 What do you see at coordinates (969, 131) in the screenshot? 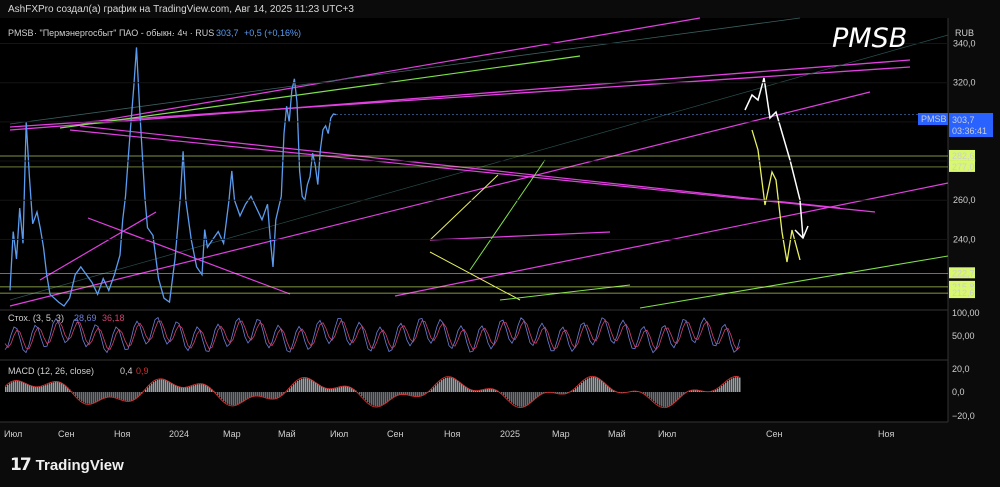
I see `price-tag-countdown: 03:36:41` at bounding box center [969, 131].